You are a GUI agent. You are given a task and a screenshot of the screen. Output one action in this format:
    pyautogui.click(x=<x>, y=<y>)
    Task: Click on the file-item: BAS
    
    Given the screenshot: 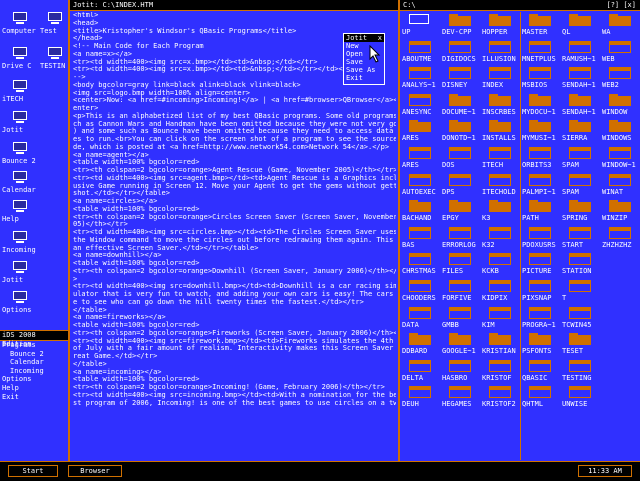 What is the action you would take?
    pyautogui.click(x=420, y=238)
    